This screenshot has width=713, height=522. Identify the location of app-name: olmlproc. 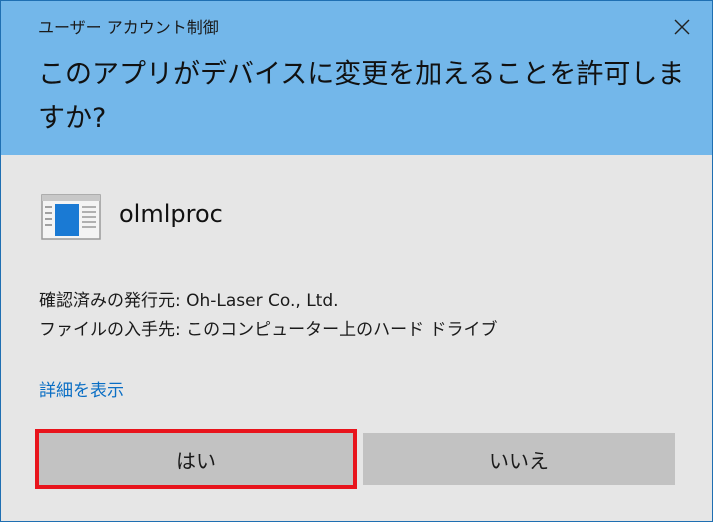
(171, 214).